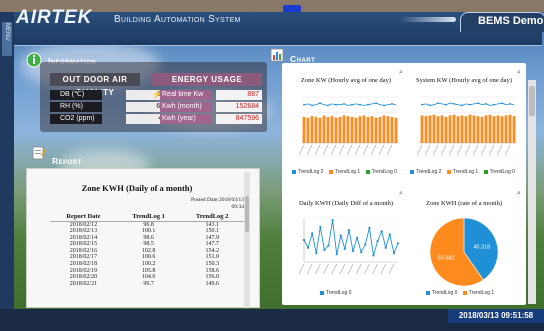  I want to click on table-cell: 96.8, so click(148, 224).